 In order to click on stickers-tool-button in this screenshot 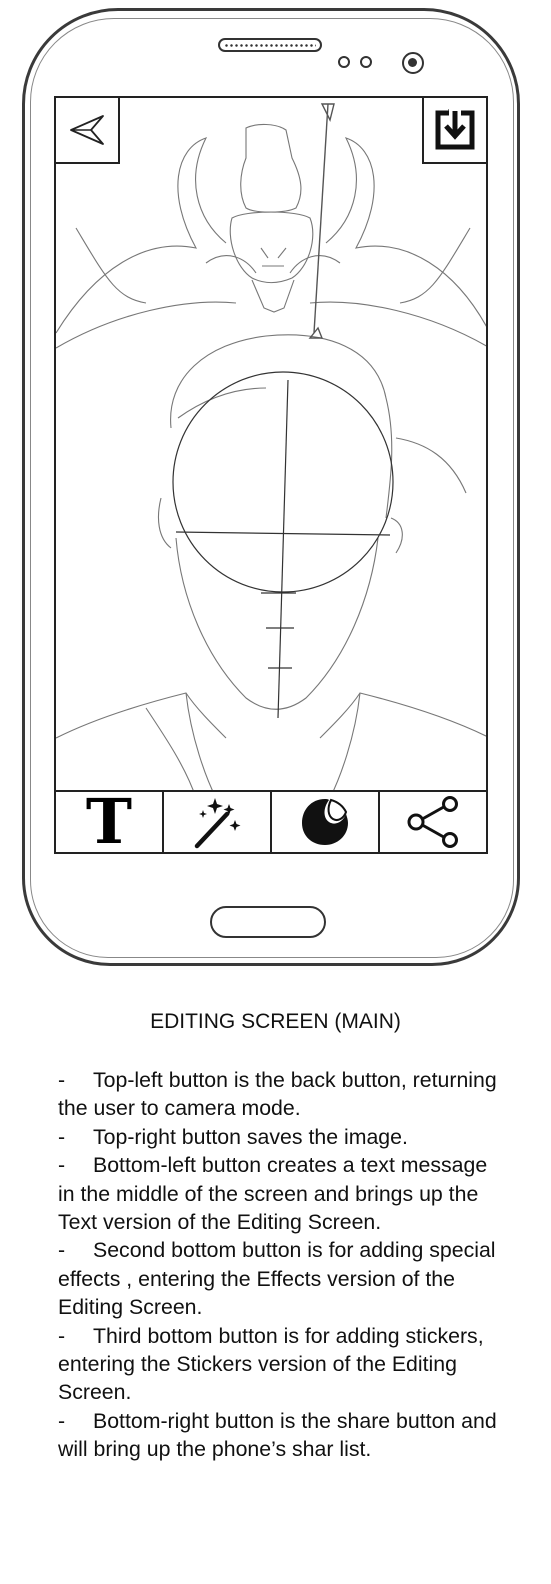, I will do `click(326, 822)`.